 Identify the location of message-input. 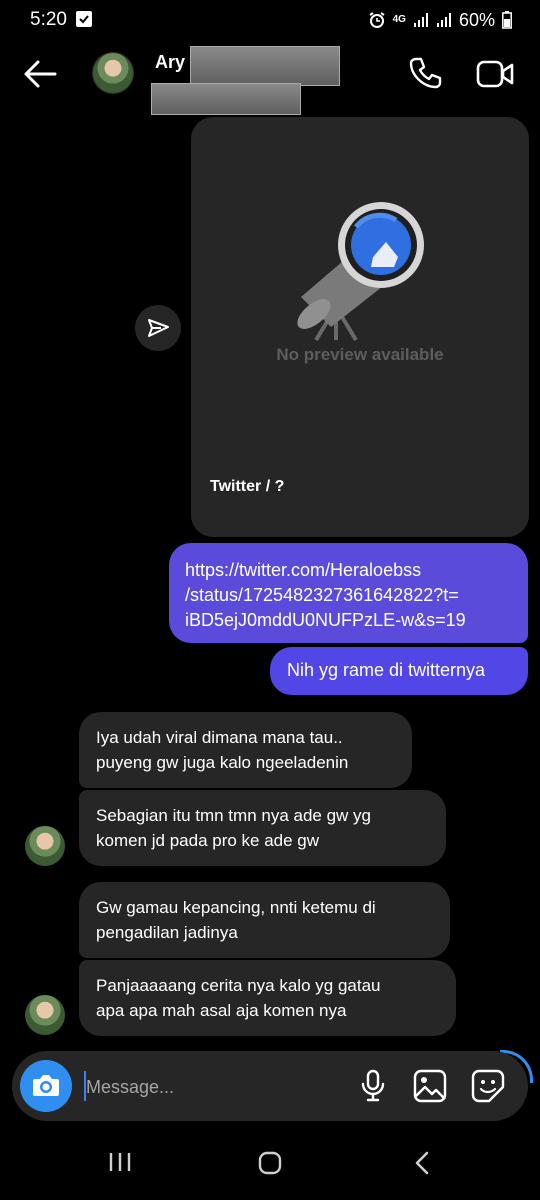
(216, 1087).